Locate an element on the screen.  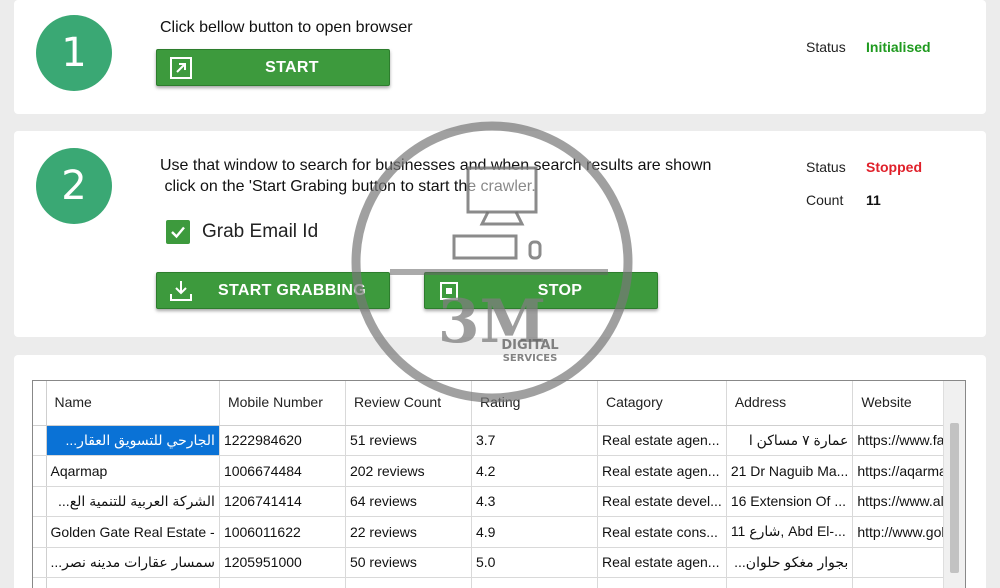
cell-review-count: 202 reviews is located at coordinates (408, 471).